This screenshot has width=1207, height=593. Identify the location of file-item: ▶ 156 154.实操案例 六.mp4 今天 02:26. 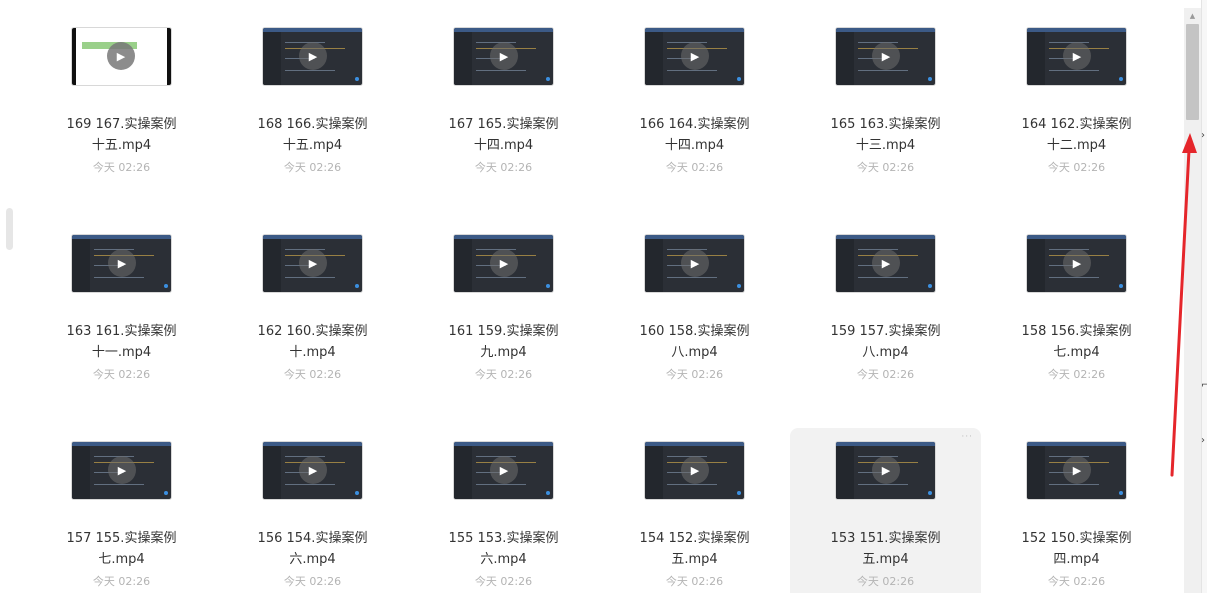
(312, 510).